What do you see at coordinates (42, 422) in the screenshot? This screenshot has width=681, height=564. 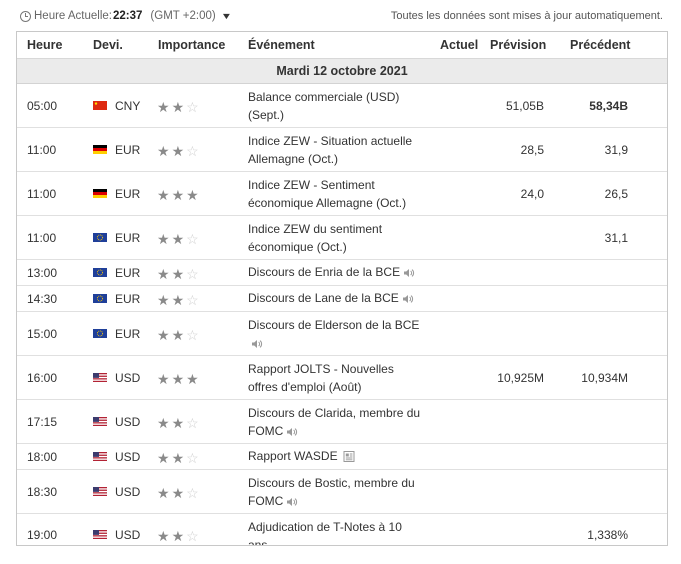 I see `event-time: 17:15` at bounding box center [42, 422].